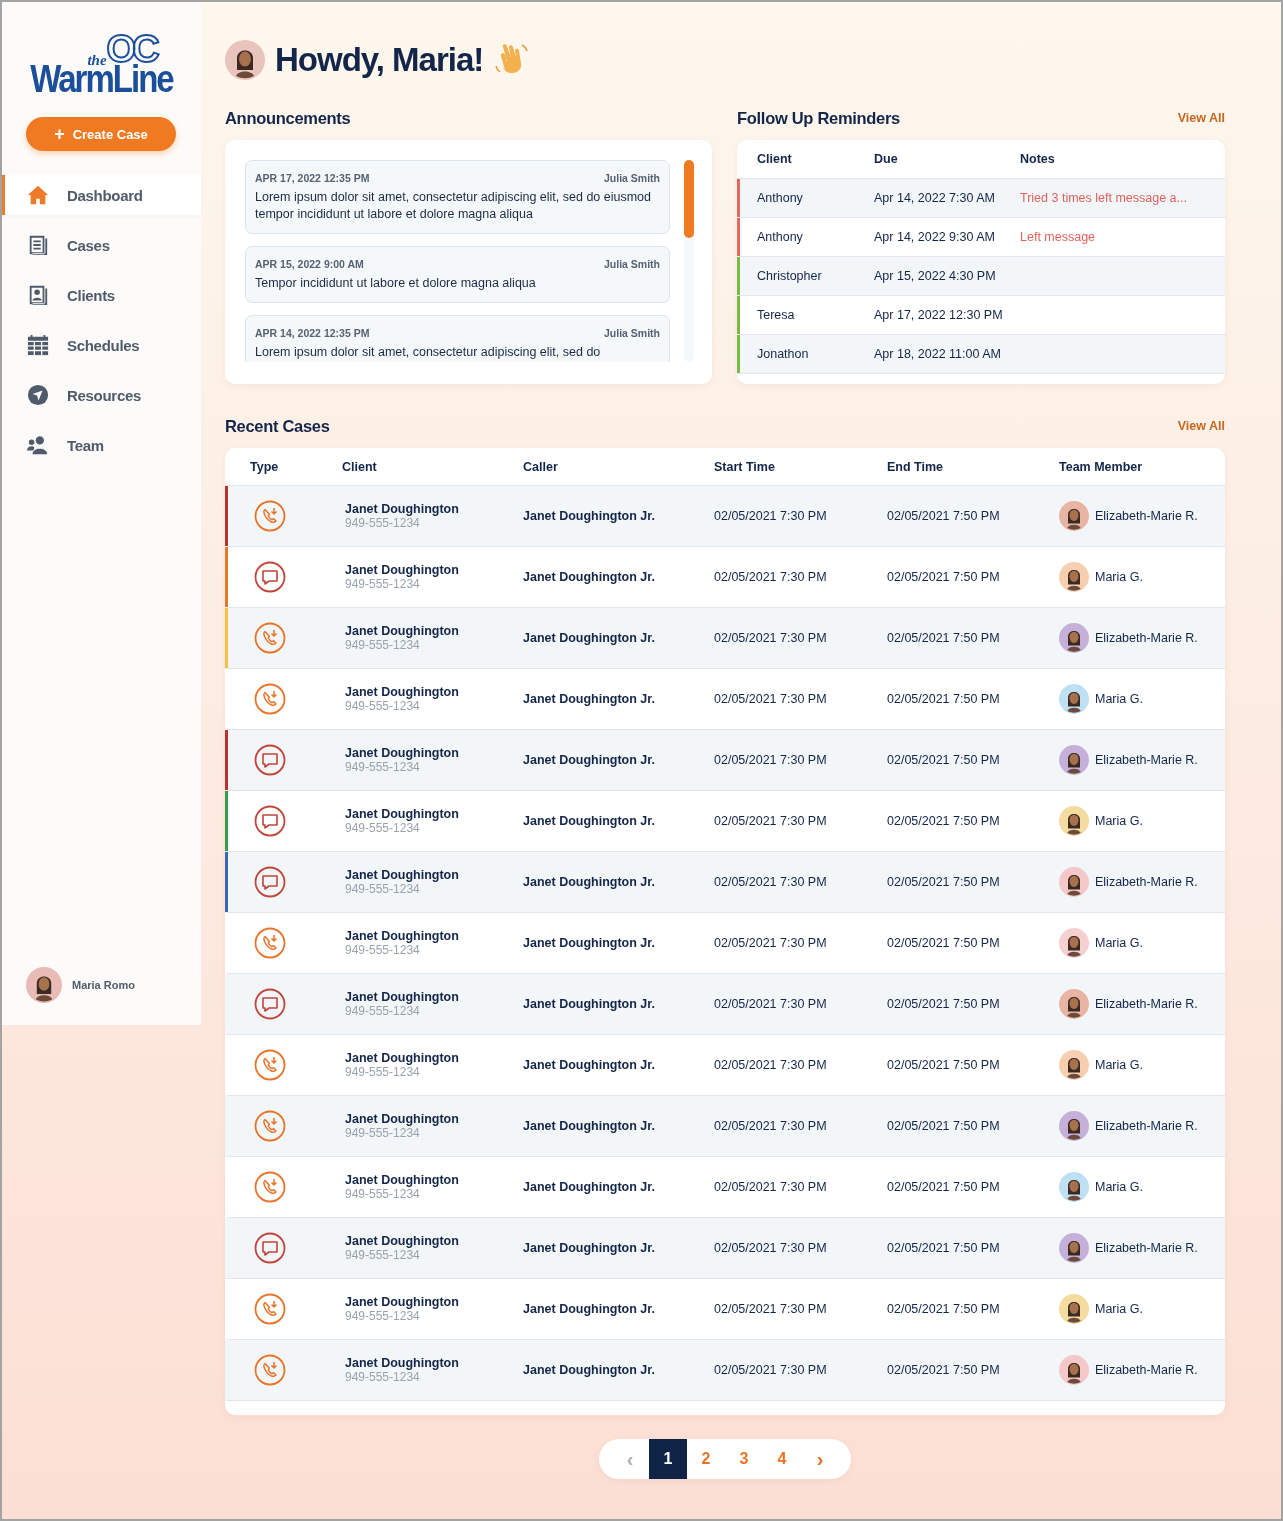  Describe the element at coordinates (38, 445) in the screenshot. I see `people-icon` at that location.